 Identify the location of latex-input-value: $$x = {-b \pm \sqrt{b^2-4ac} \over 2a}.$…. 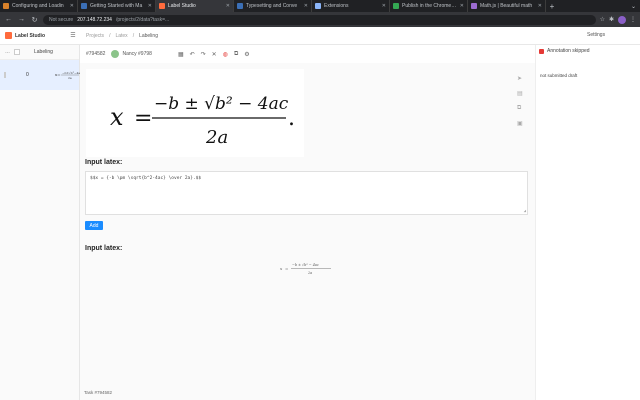
(146, 178).